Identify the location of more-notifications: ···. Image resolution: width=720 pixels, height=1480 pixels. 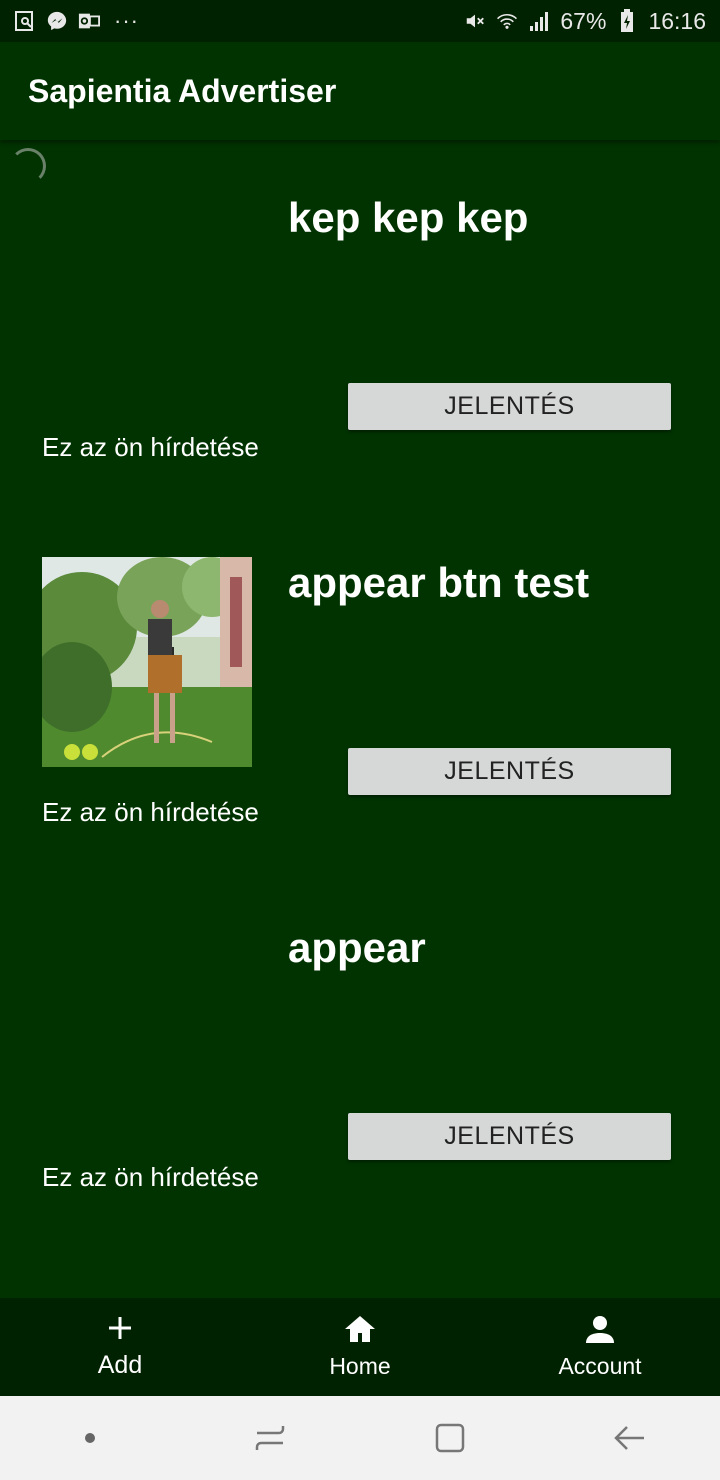
(126, 20).